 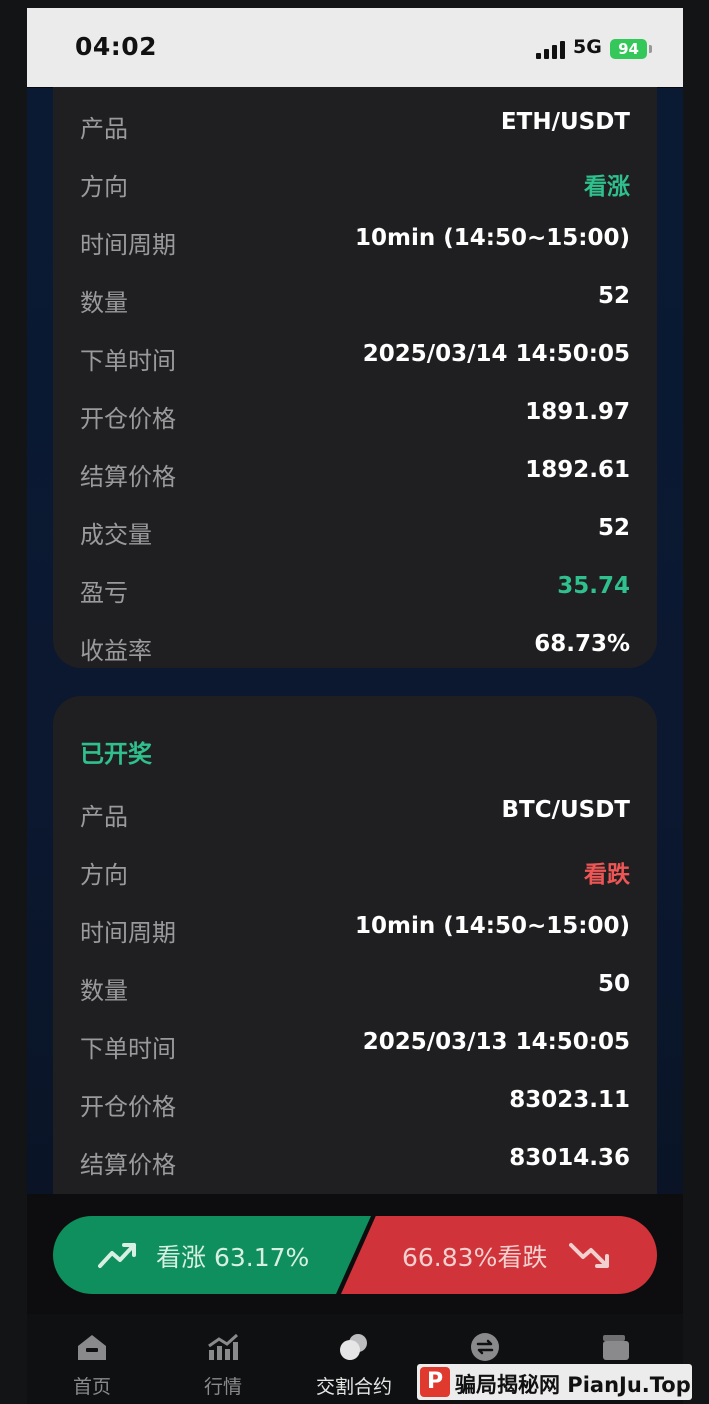 What do you see at coordinates (569, 1158) in the screenshot?
I see `row-value: 83014.36` at bounding box center [569, 1158].